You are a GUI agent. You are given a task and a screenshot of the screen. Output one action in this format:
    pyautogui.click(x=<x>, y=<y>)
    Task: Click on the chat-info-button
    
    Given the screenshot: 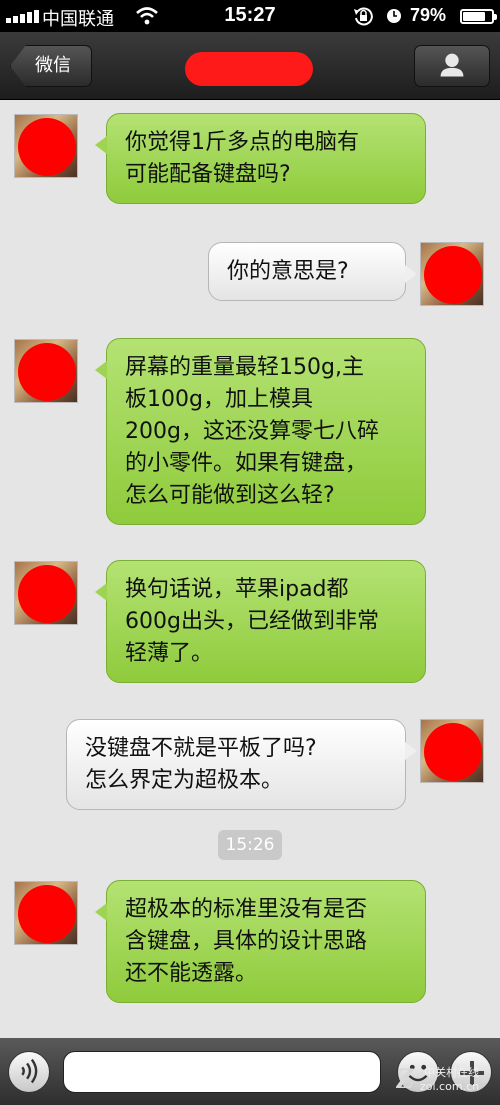 What is the action you would take?
    pyautogui.click(x=452, y=66)
    